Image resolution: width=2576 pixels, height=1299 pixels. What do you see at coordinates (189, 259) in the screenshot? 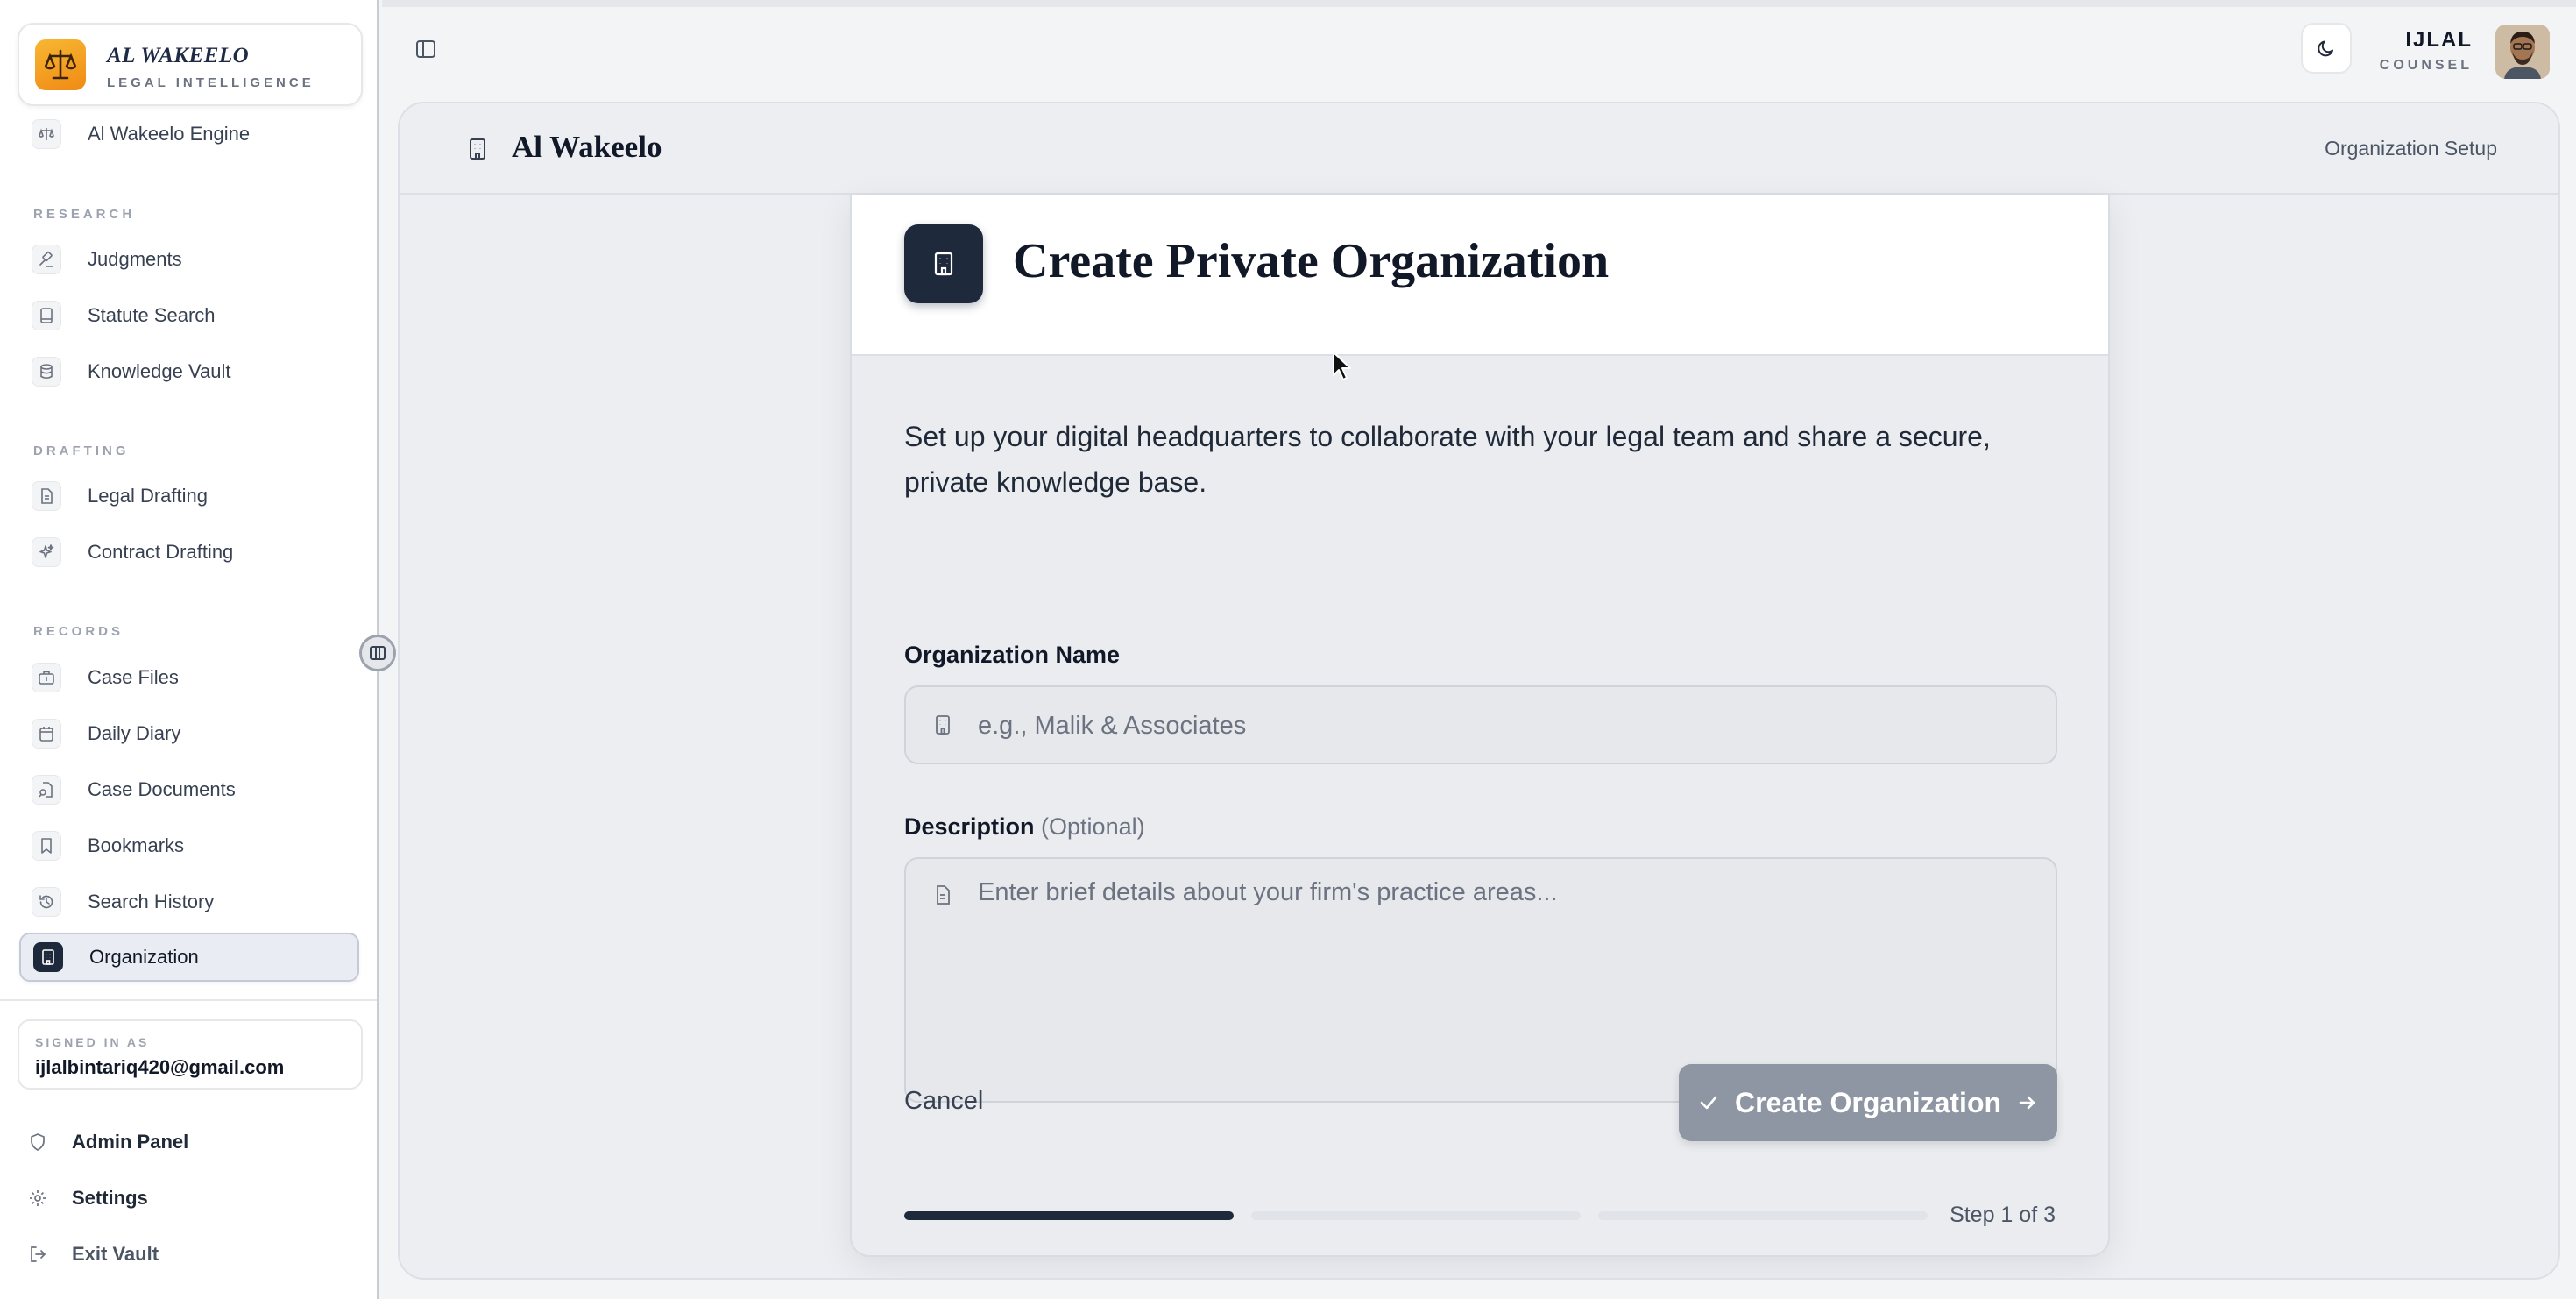
I see `sidebar-item-judgments: Judgments` at bounding box center [189, 259].